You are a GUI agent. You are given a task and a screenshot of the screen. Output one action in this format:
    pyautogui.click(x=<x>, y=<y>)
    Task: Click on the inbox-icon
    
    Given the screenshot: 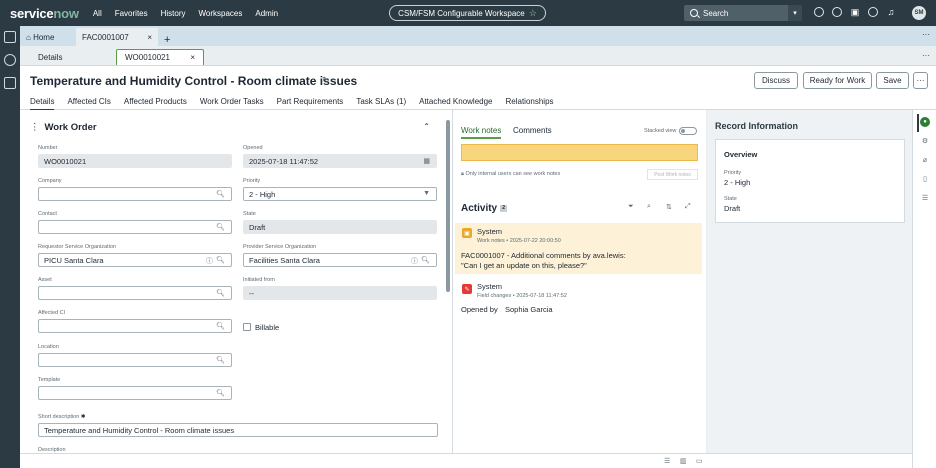 What is the action you would take?
    pyautogui.click(x=10, y=83)
    